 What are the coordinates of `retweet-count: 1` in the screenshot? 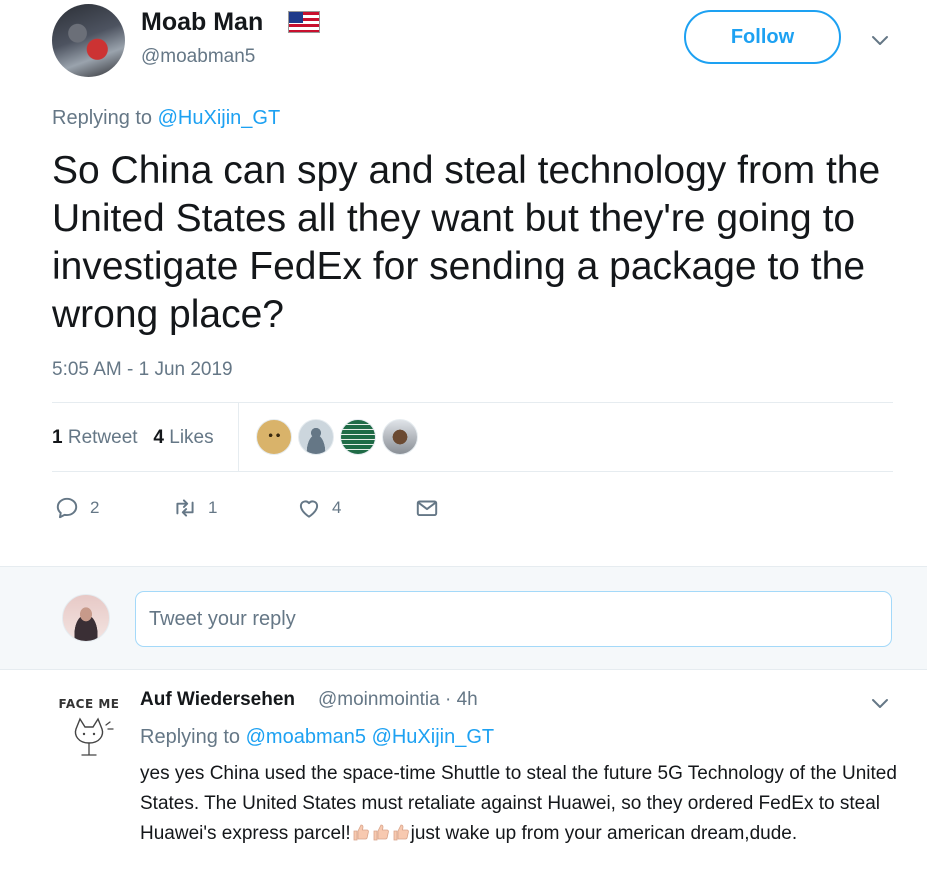 It's located at (57, 437).